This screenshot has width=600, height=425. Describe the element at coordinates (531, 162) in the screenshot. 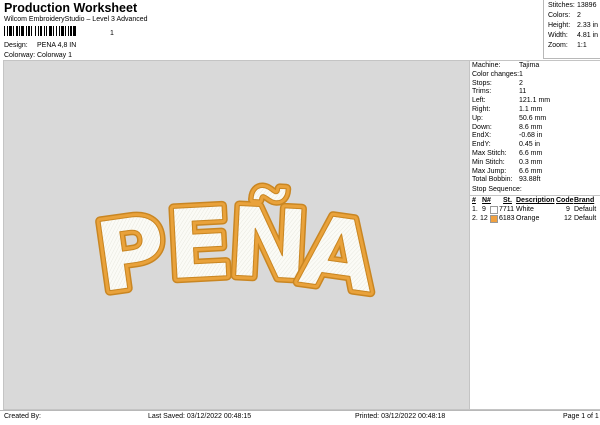

I see `info-value: 0.3 mm` at that location.